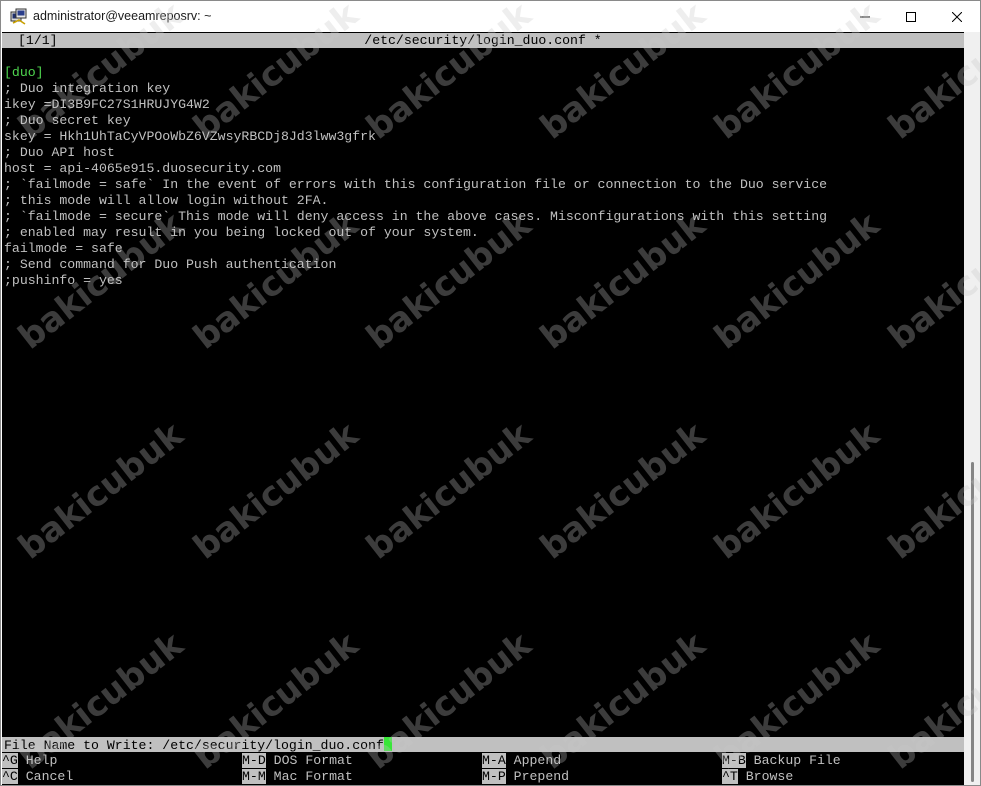 The image size is (981, 786). I want to click on minimize-icon, so click(865, 16).